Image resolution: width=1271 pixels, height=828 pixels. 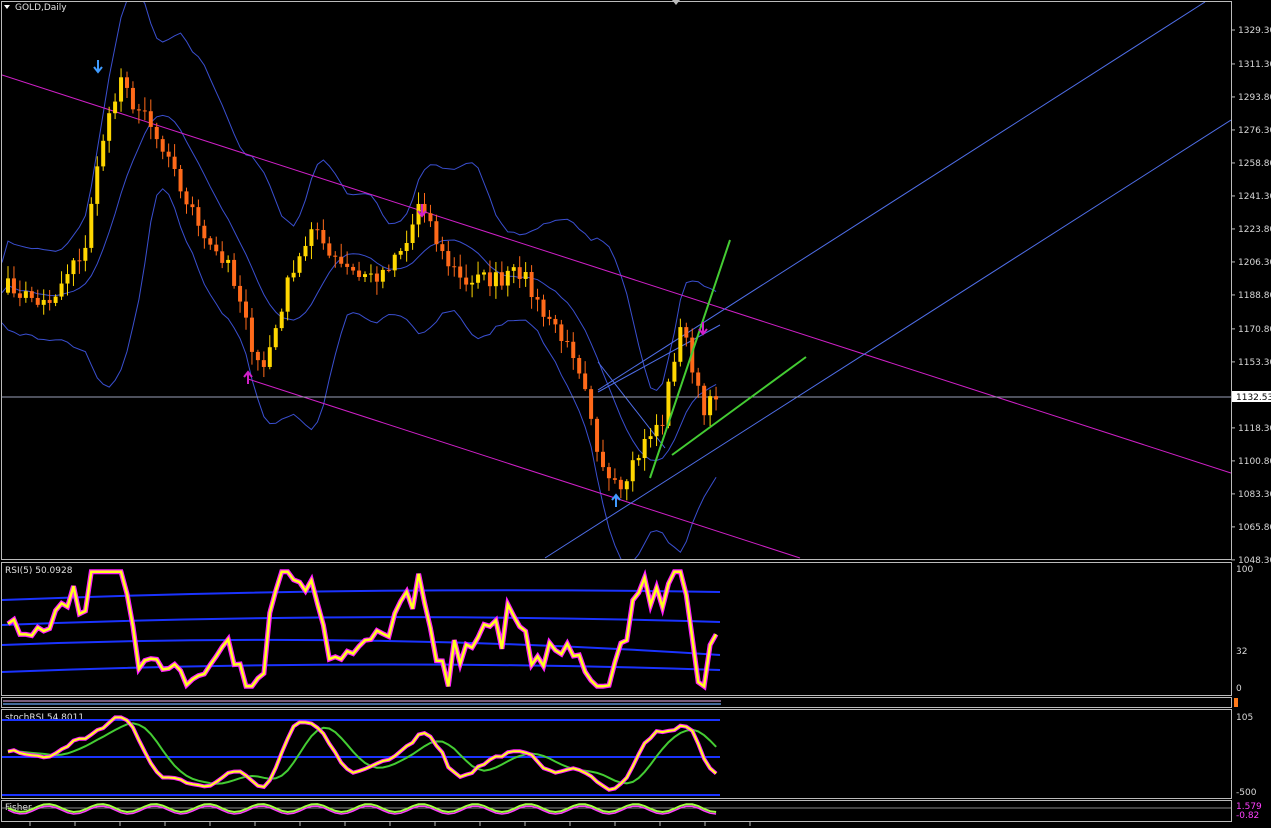 I want to click on price-tick: 1206.30, so click(x=1254, y=263).